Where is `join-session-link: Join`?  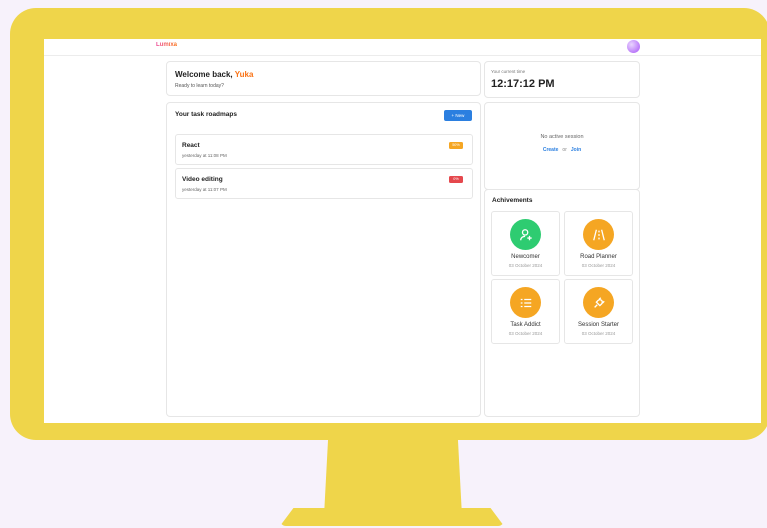
join-session-link: Join is located at coordinates (576, 150).